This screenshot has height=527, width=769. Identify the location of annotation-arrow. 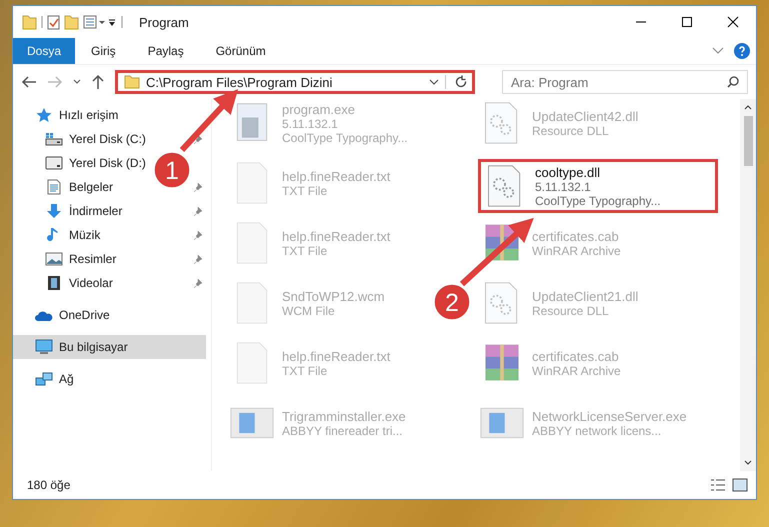
(209, 120).